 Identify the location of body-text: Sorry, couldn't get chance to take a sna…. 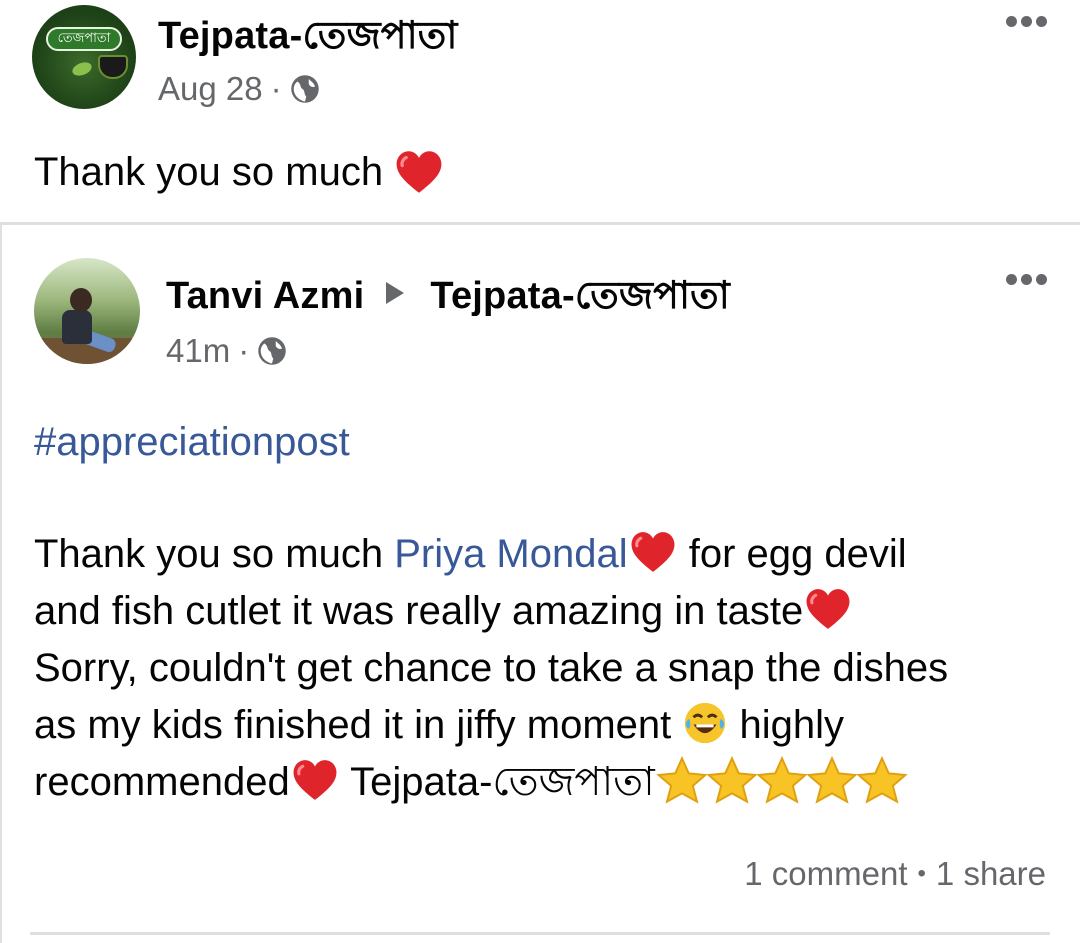
(491, 668).